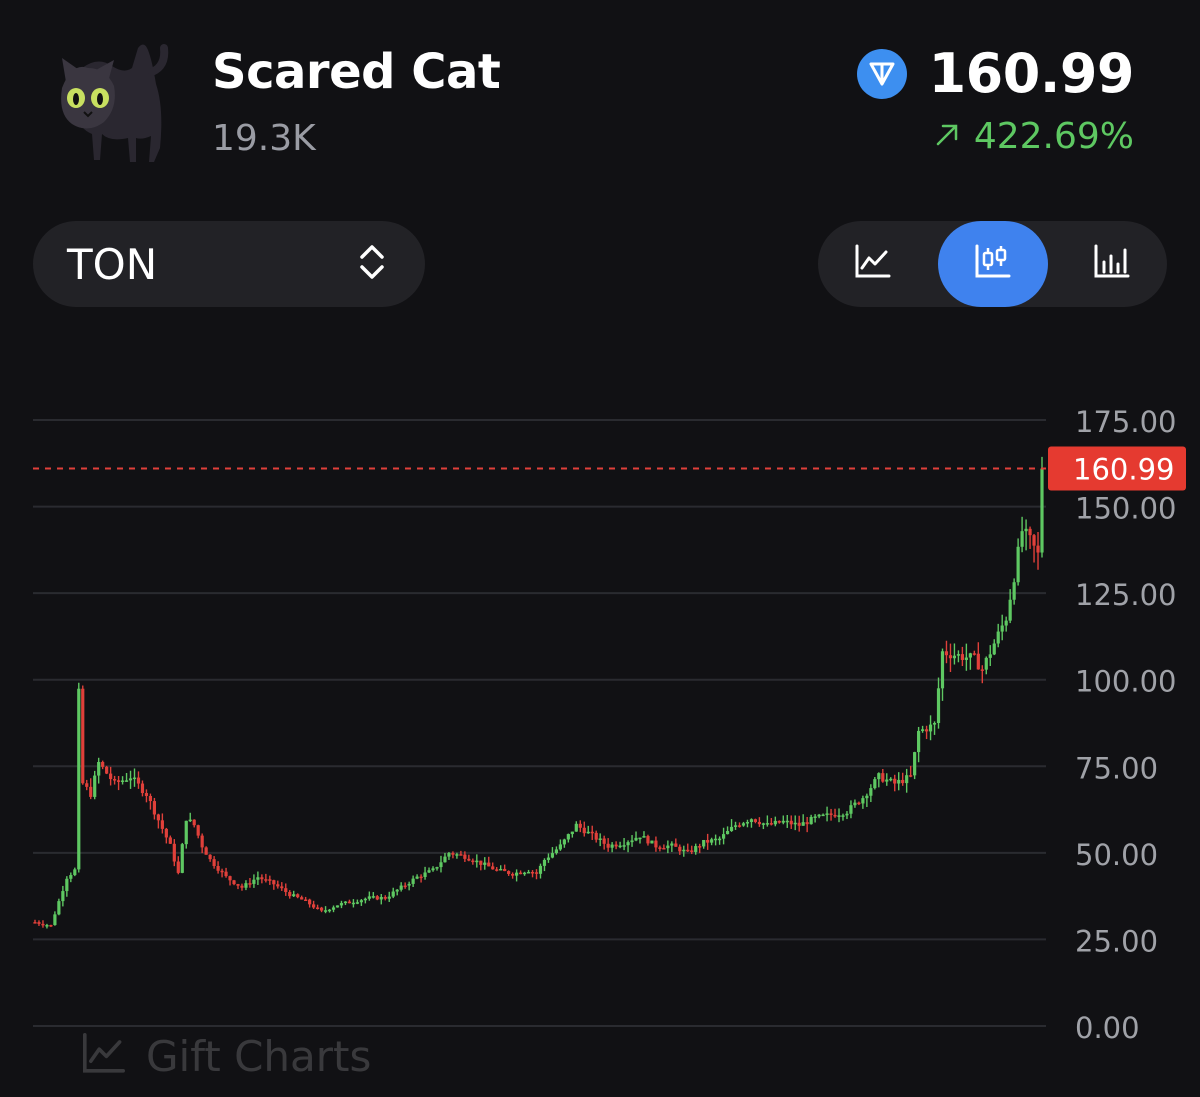  What do you see at coordinates (356, 72) in the screenshot?
I see `gift-name: Scared Cat` at bounding box center [356, 72].